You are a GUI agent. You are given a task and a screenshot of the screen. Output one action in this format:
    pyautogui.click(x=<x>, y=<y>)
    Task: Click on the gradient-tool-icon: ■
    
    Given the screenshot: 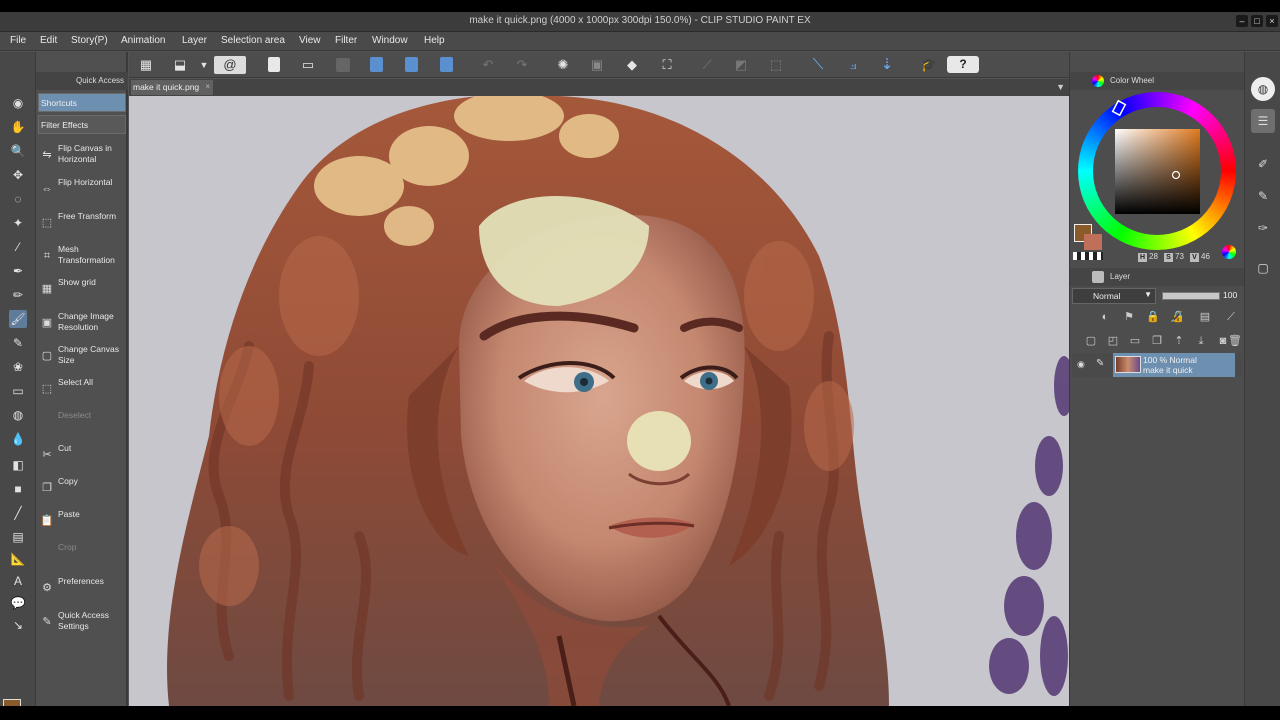 What is the action you would take?
    pyautogui.click(x=18, y=489)
    